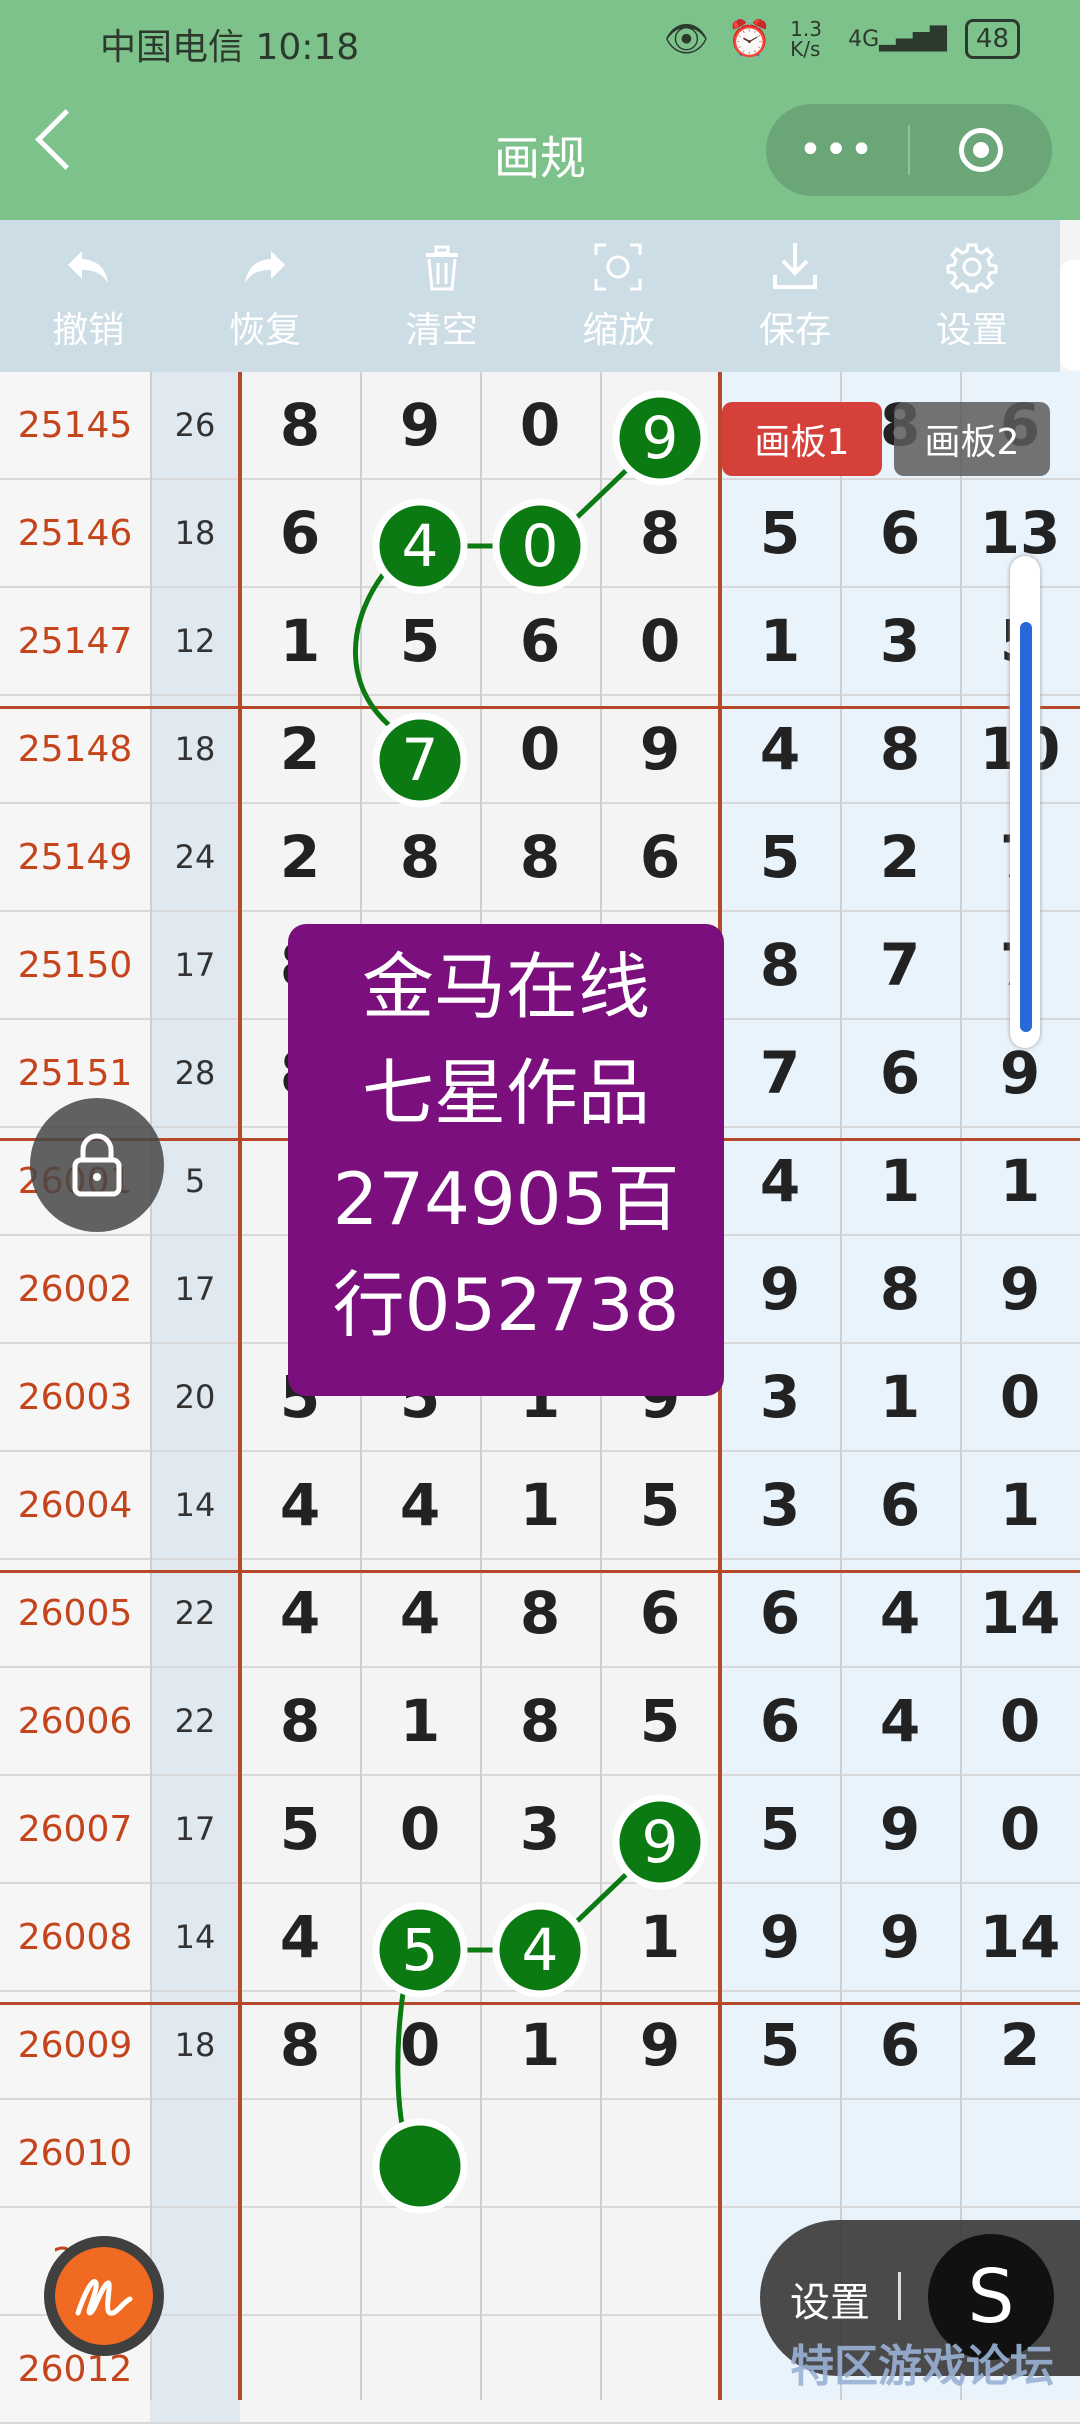  Describe the element at coordinates (830, 2299) in the screenshot. I see `floating-settings-label: 设置` at that location.